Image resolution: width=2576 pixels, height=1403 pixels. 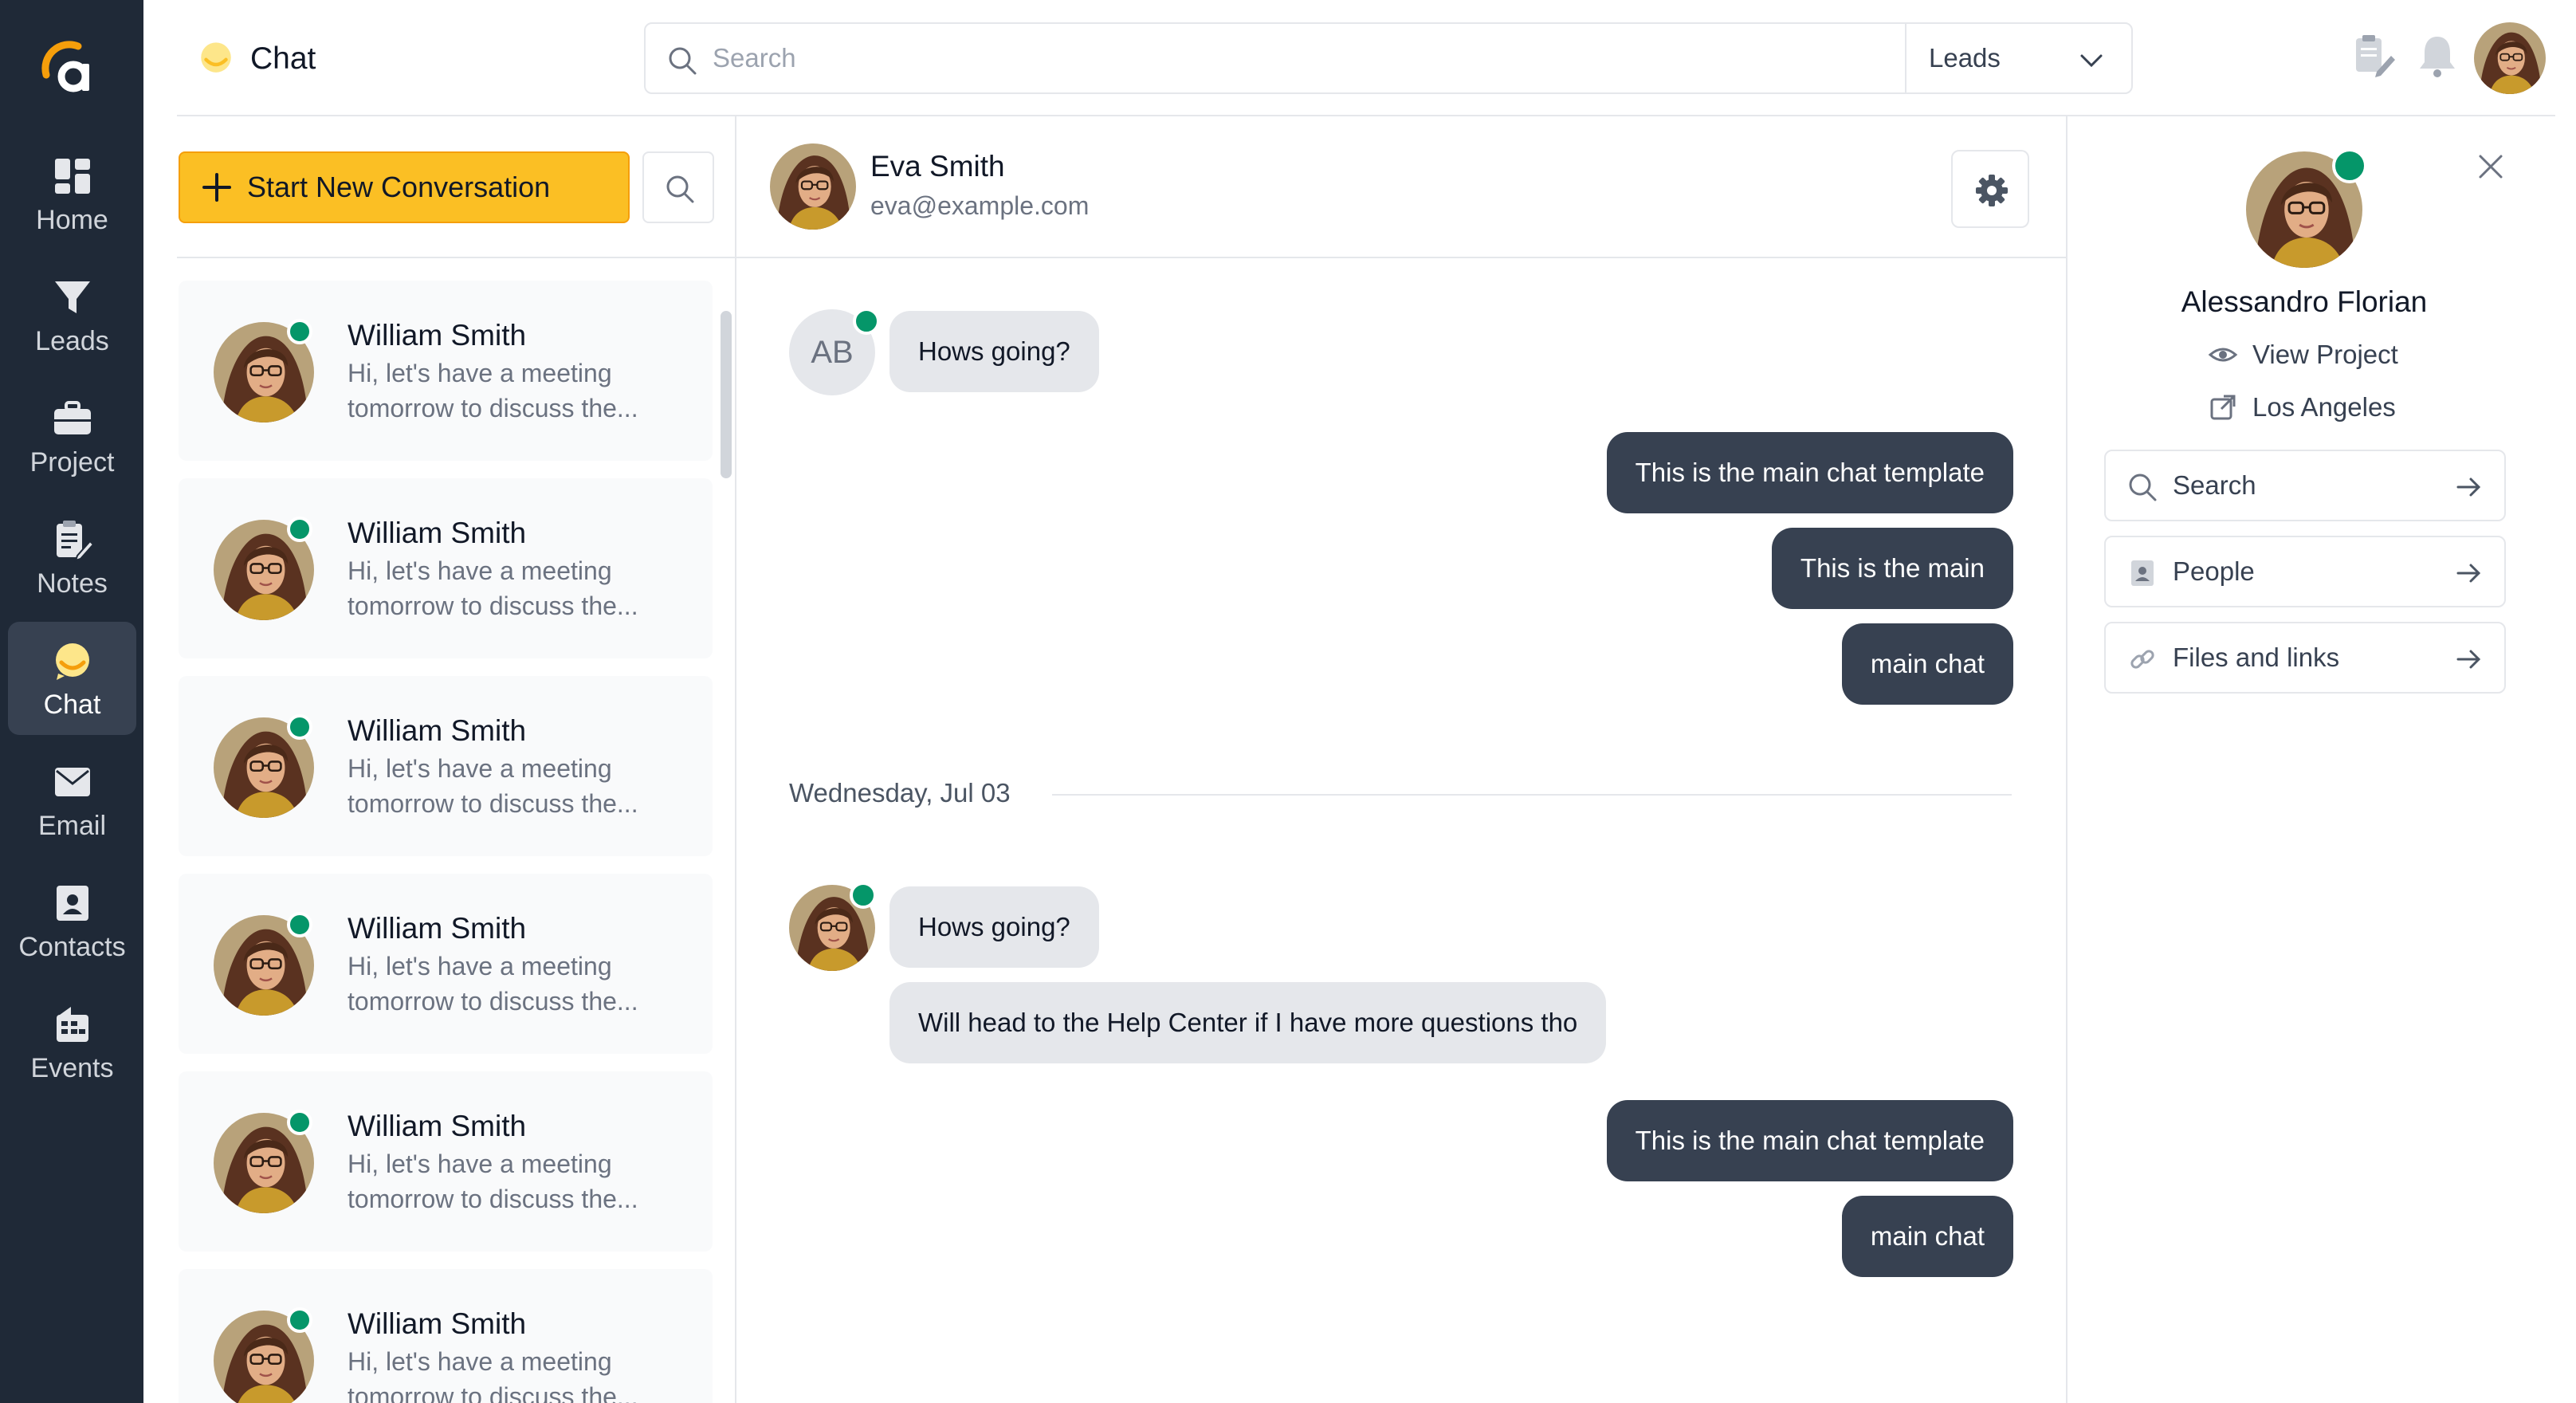 What do you see at coordinates (813, 186) in the screenshot?
I see `contact-avatar` at bounding box center [813, 186].